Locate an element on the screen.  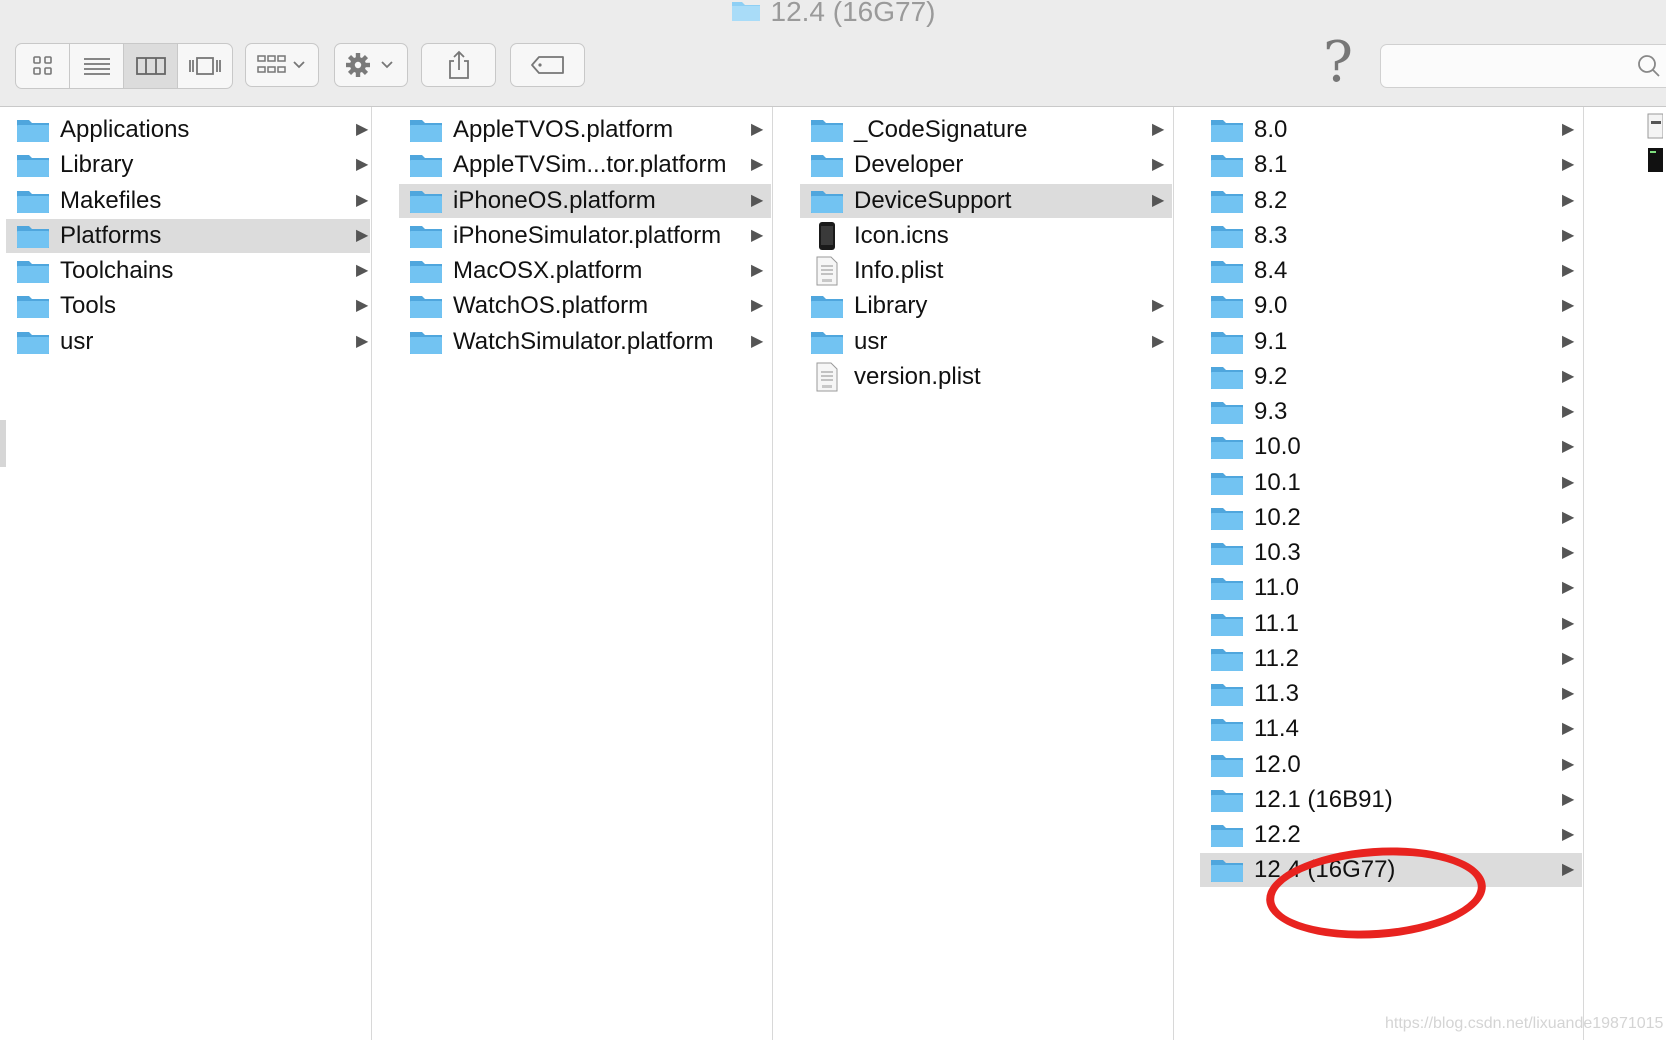
file-row: 12.1 (16B91) ▶ is located at coordinates (1391, 800).